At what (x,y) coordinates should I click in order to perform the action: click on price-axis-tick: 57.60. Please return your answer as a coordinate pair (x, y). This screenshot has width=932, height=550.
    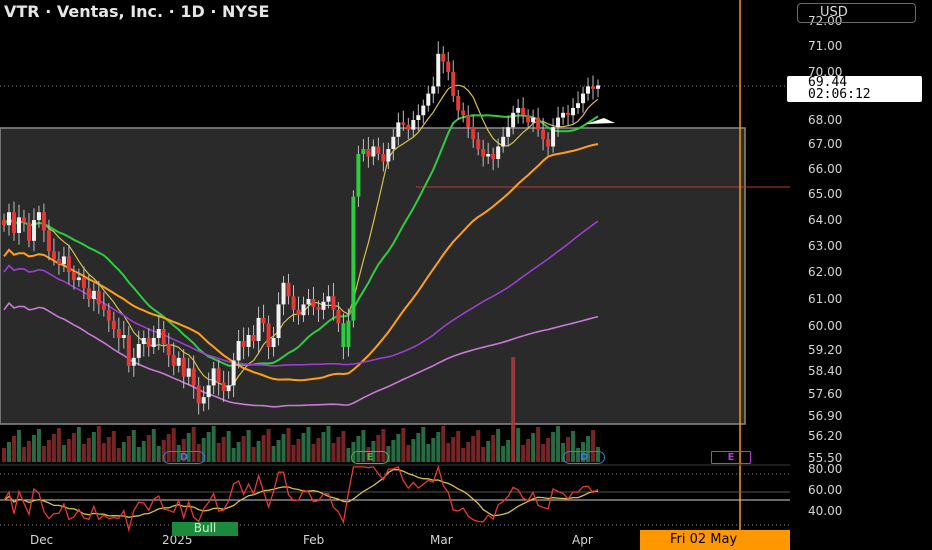
    Looking at the image, I should click on (825, 394).